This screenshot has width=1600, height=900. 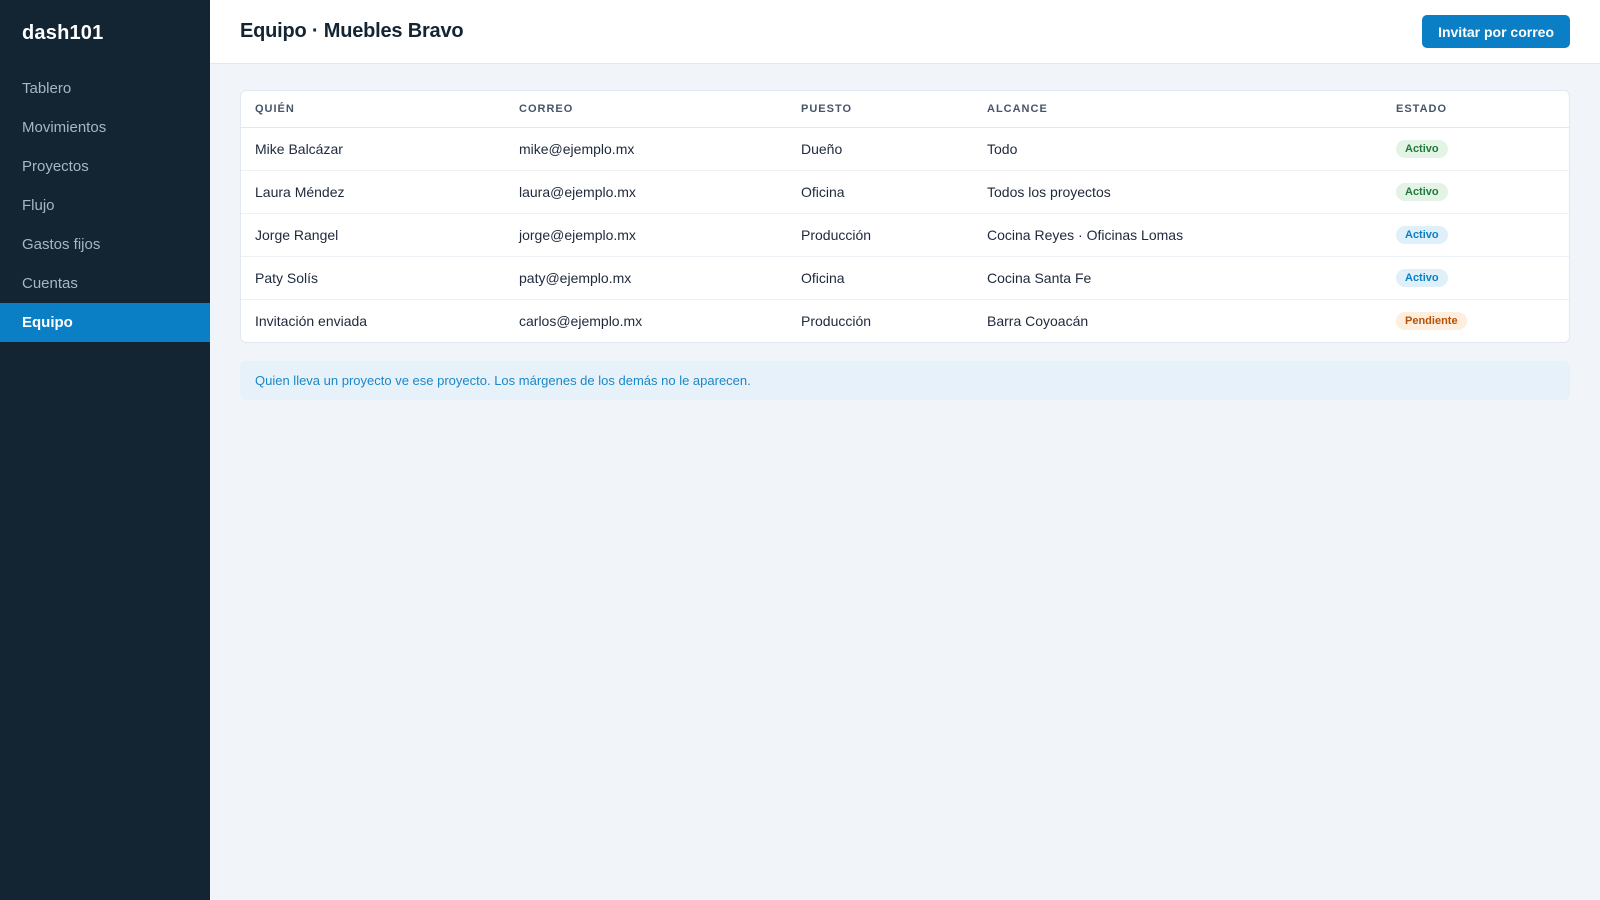 What do you see at coordinates (1177, 235) in the screenshot?
I see `cell-scope: Cocina Reyes · Oficinas Lomas` at bounding box center [1177, 235].